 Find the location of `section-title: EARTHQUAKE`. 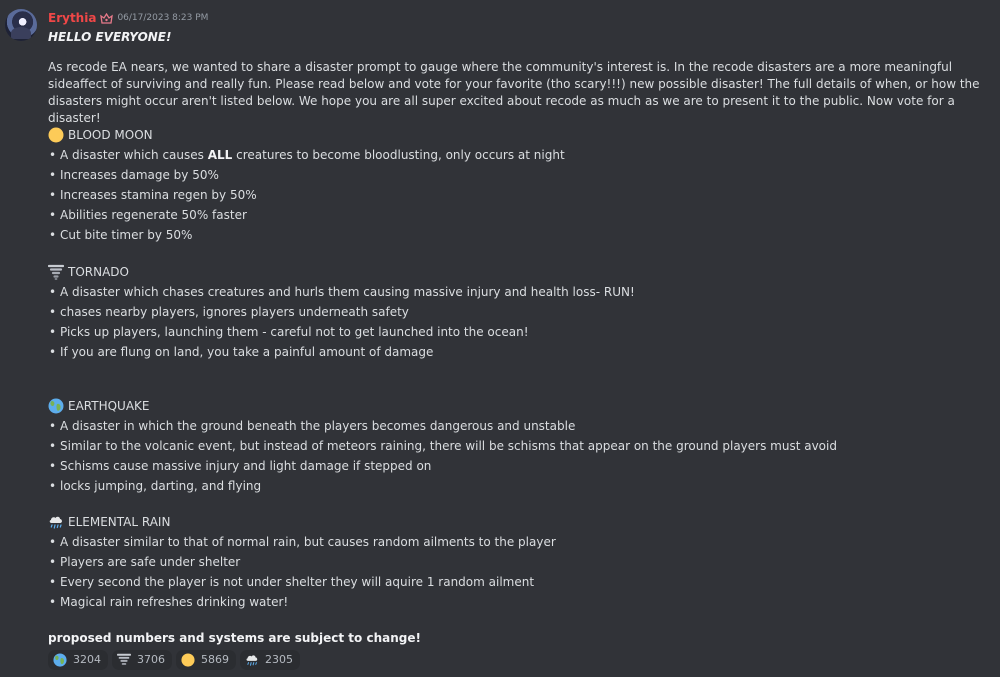

section-title: EARTHQUAKE is located at coordinates (109, 406).